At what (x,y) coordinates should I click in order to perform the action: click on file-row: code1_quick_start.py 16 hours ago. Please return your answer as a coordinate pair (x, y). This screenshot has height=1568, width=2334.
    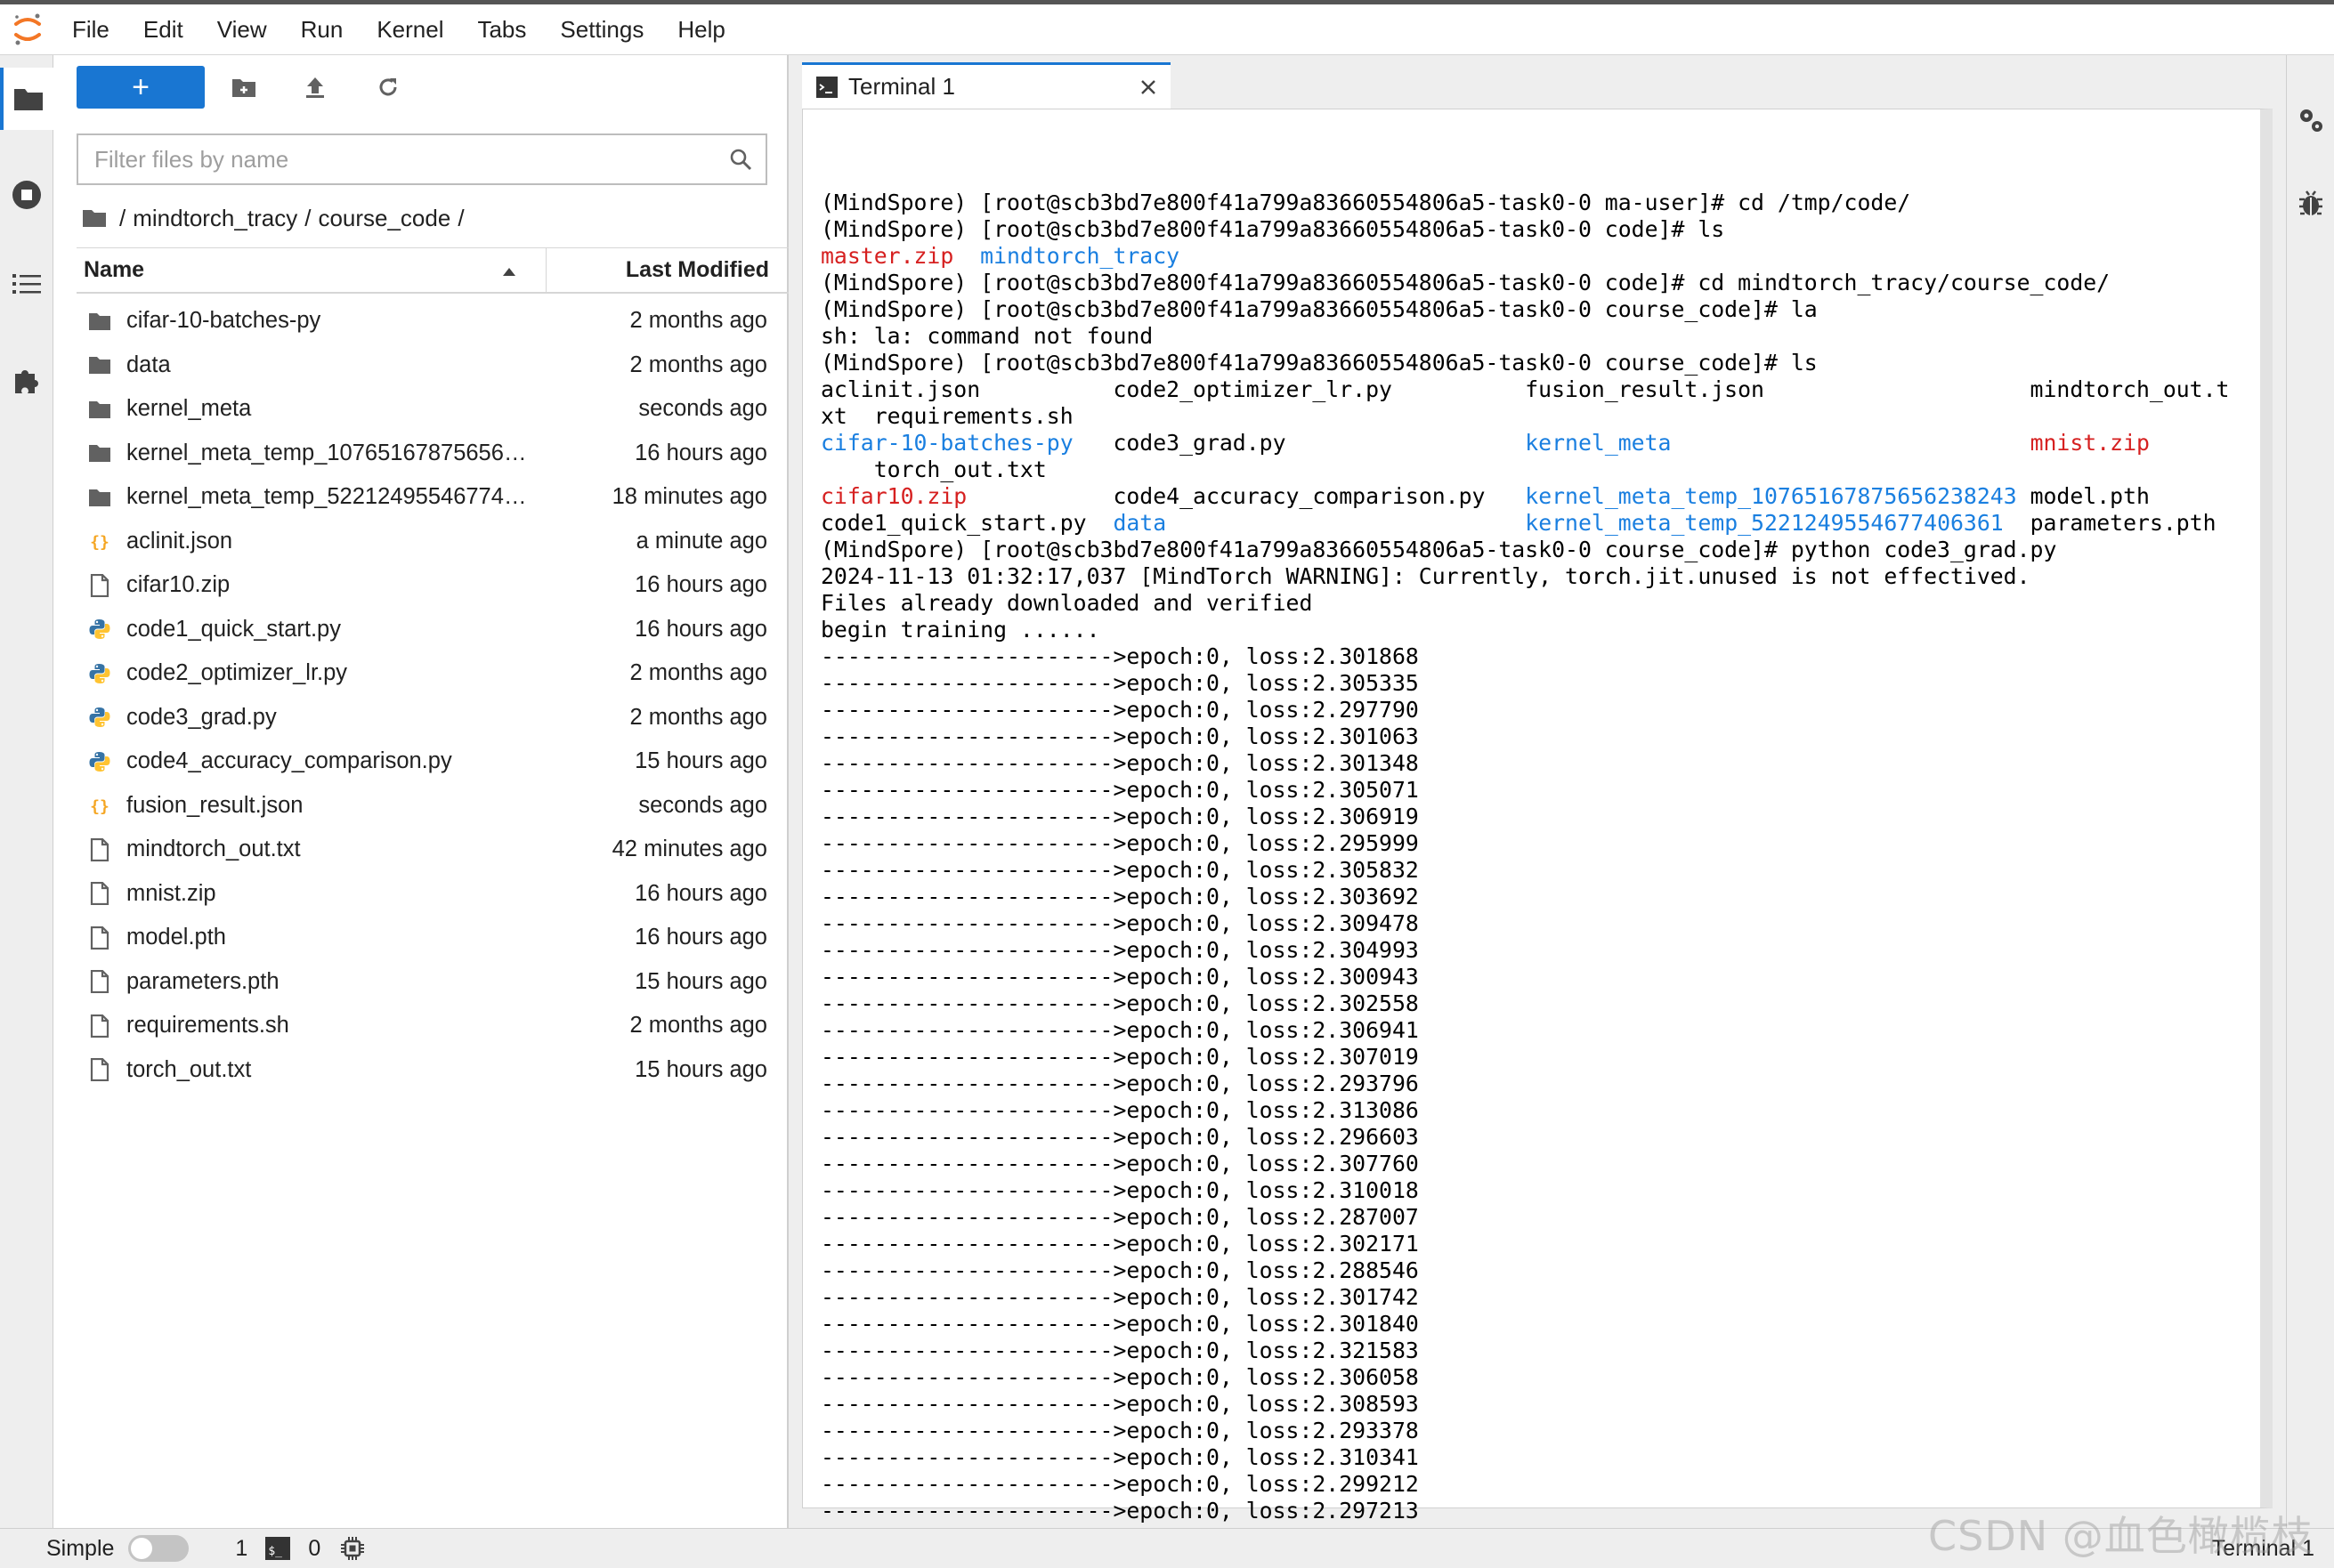
    Looking at the image, I should click on (422, 630).